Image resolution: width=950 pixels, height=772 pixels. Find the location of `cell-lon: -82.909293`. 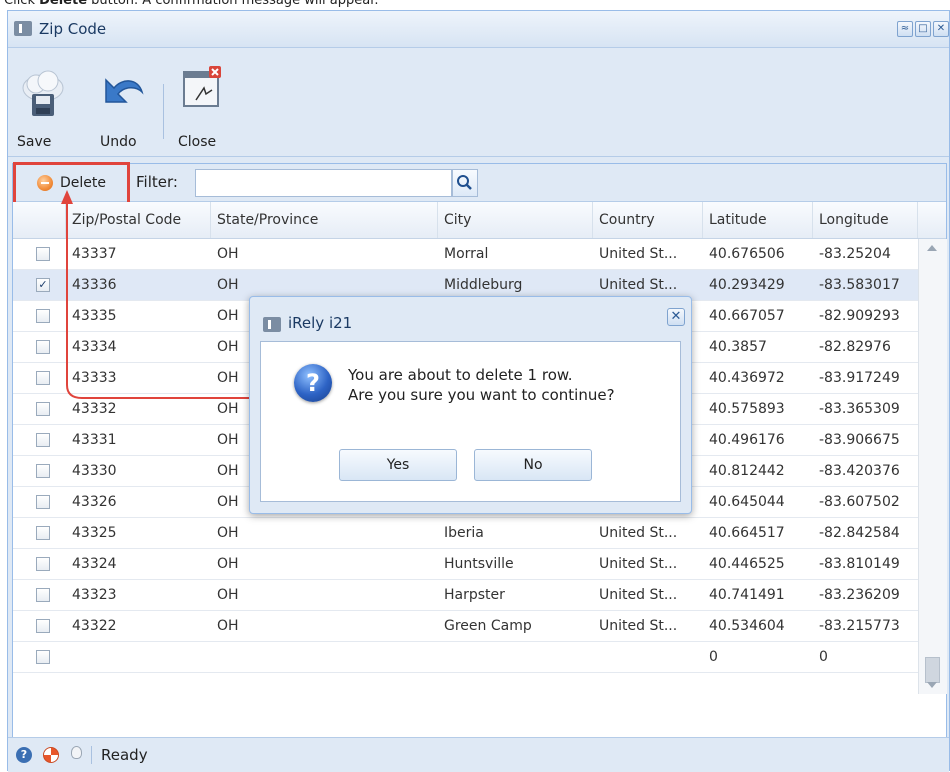

cell-lon: -82.909293 is located at coordinates (859, 316).